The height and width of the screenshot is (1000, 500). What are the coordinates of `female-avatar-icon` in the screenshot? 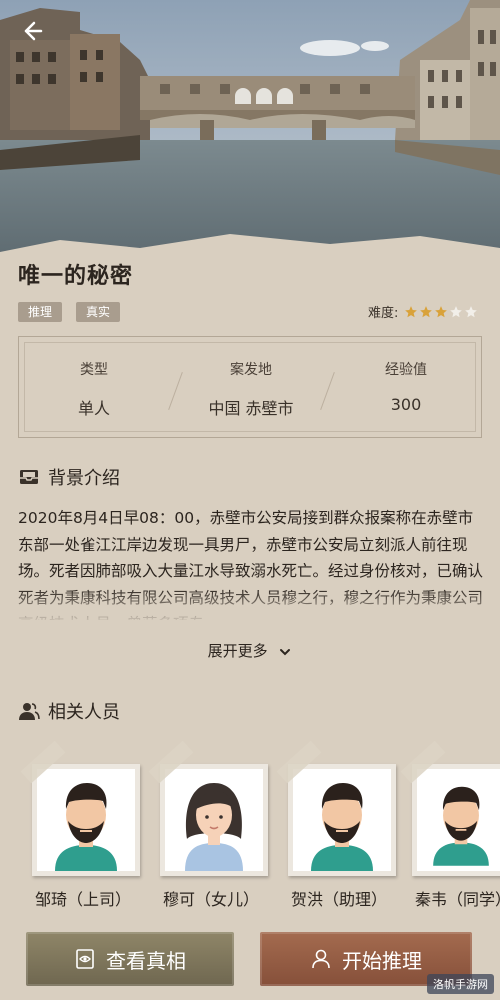 It's located at (214, 827).